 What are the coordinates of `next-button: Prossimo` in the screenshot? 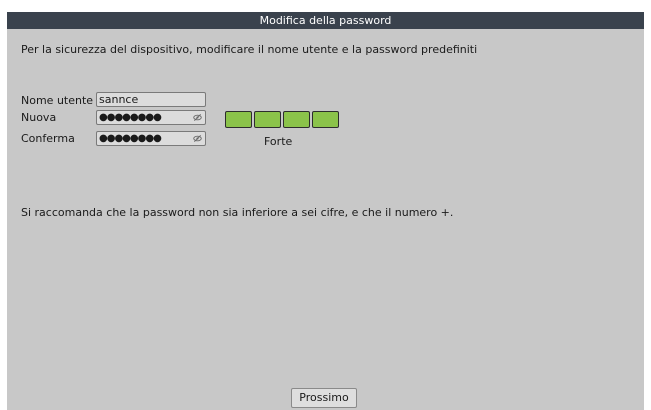 It's located at (324, 398).